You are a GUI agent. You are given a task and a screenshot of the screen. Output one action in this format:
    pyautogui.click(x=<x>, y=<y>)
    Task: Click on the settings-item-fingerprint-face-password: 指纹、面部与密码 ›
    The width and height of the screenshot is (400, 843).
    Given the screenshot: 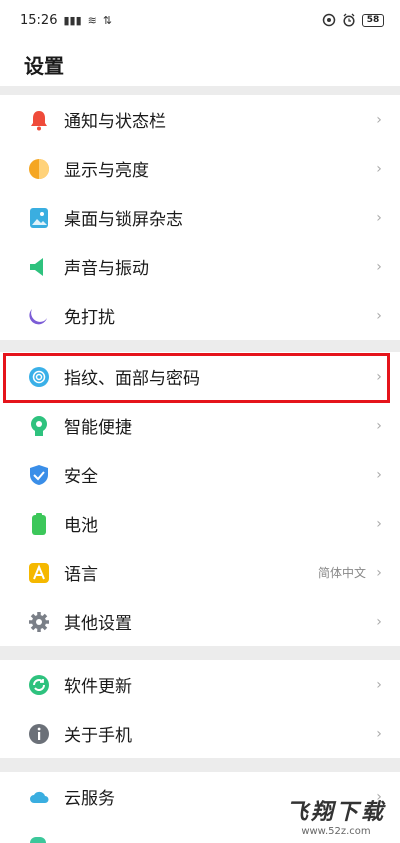 What is the action you would take?
    pyautogui.click(x=200, y=376)
    